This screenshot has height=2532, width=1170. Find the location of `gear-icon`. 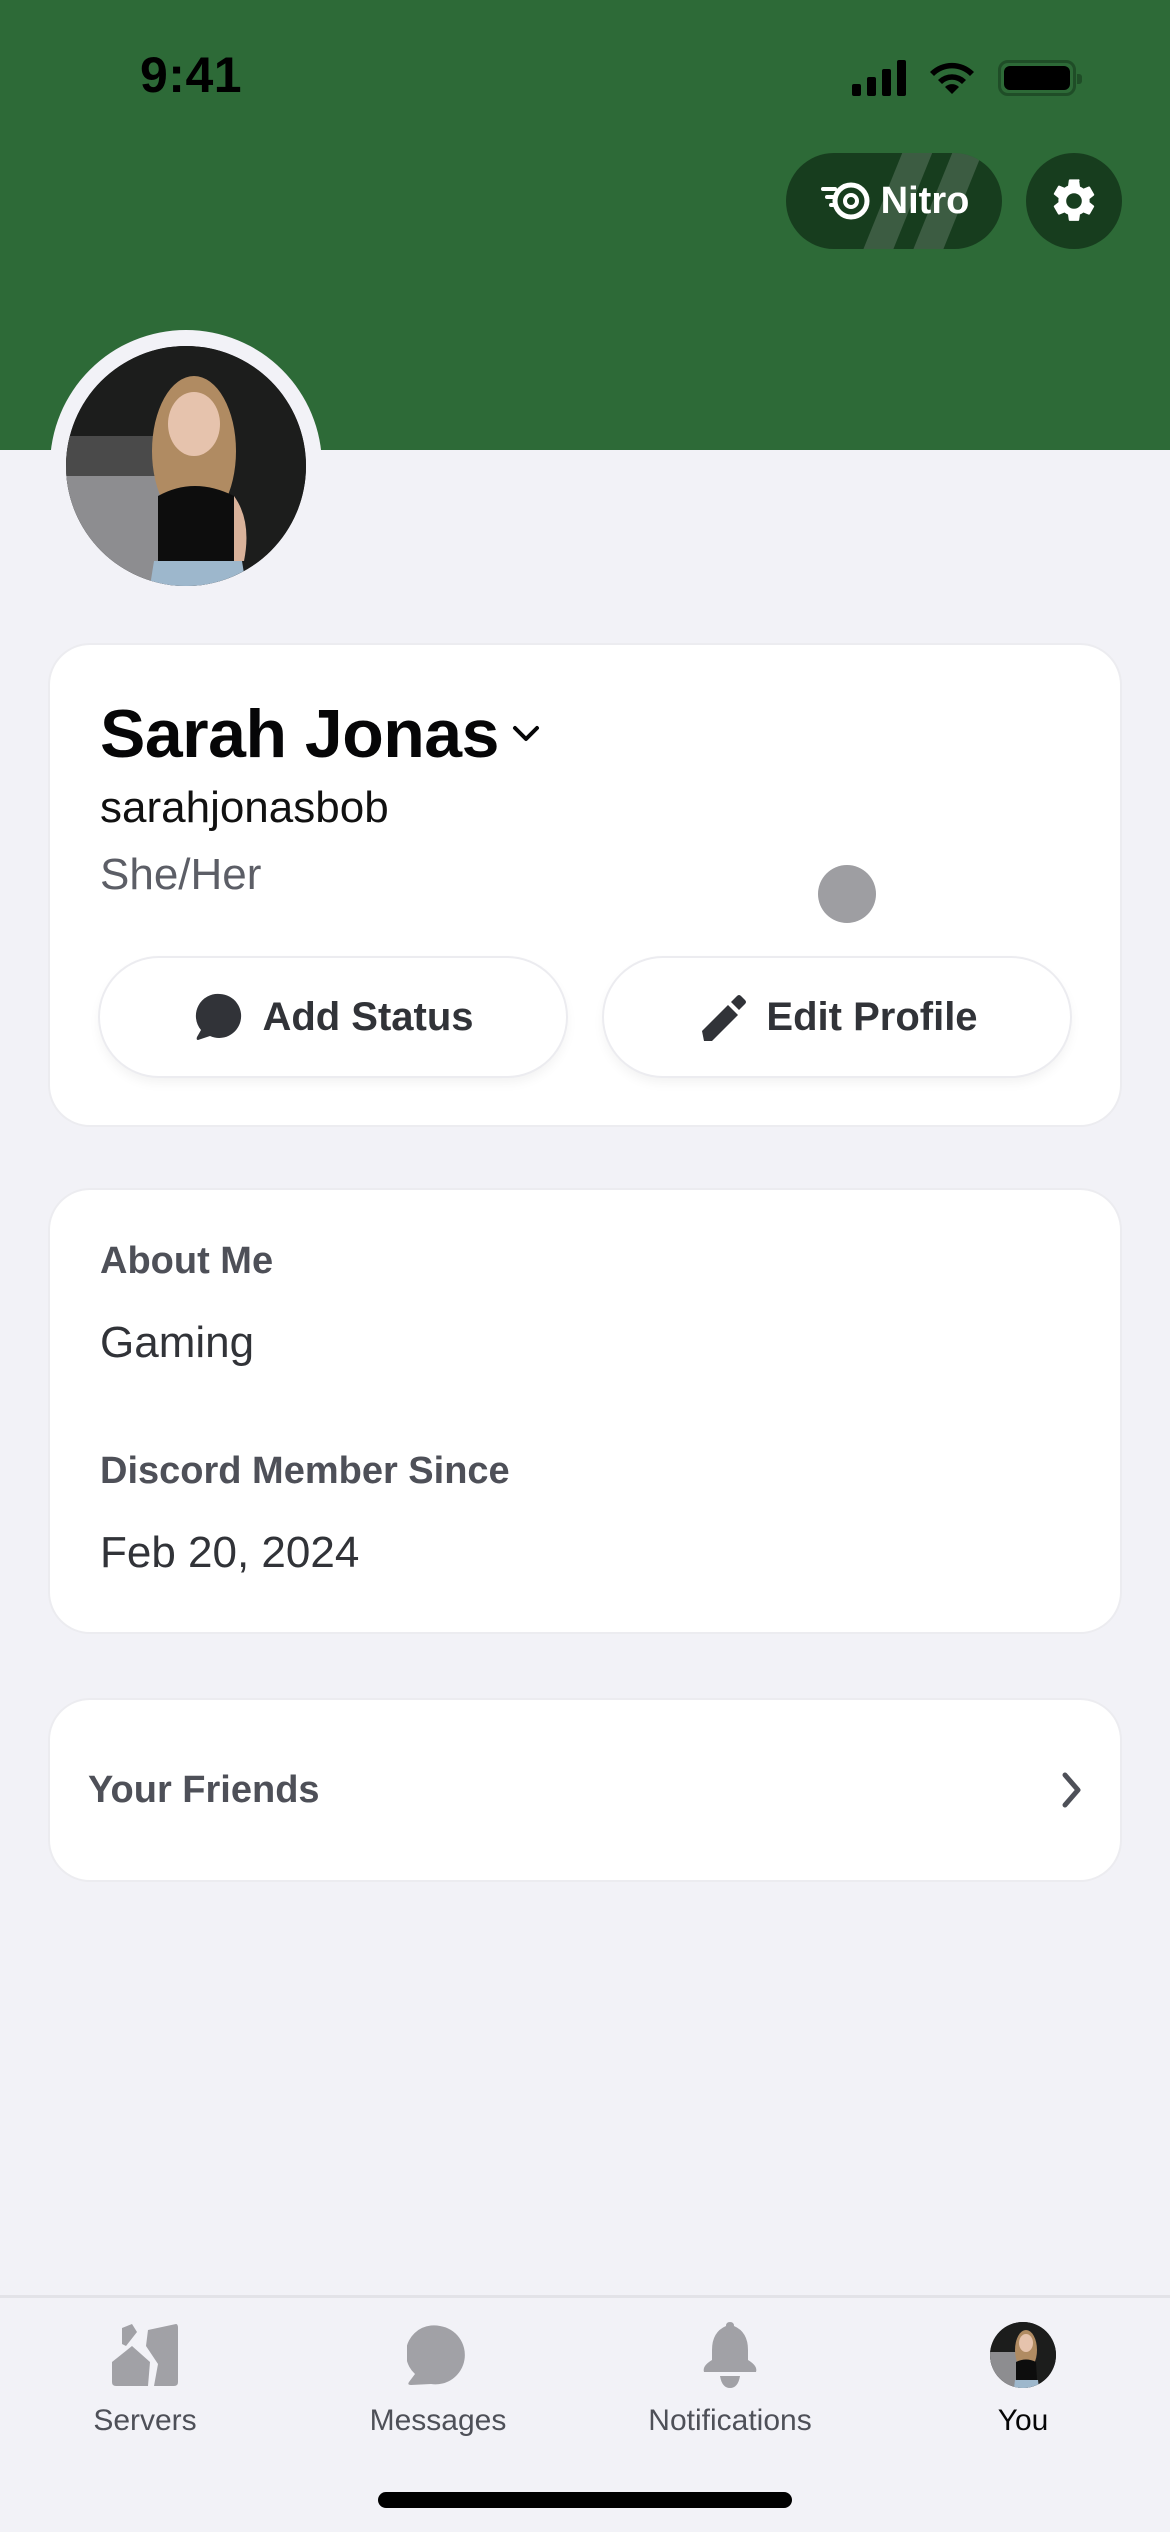

gear-icon is located at coordinates (1074, 200).